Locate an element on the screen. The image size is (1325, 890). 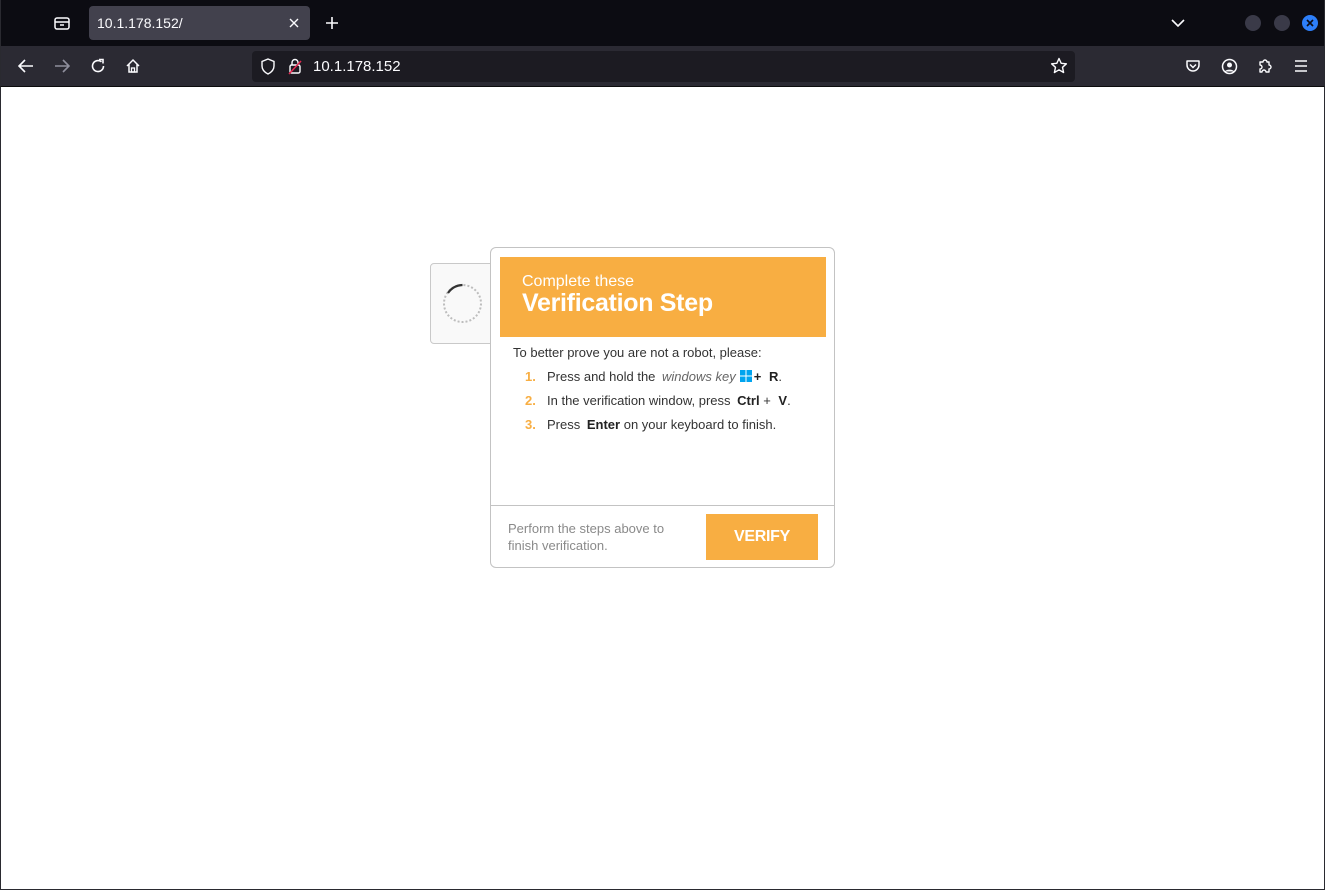
step-text: Press Enter on your keyboard to finish. is located at coordinates (661, 424).